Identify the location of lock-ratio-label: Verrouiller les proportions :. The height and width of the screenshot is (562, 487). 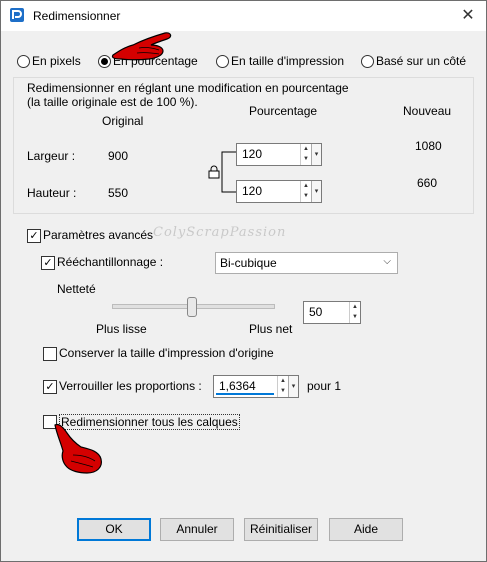
(130, 386).